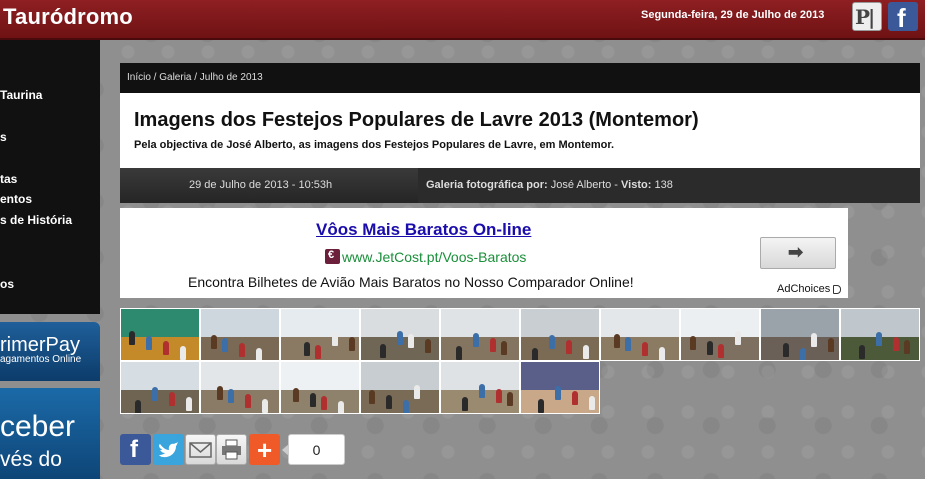 The width and height of the screenshot is (925, 479). I want to click on receber-banner: ceber vés do, so click(50, 433).